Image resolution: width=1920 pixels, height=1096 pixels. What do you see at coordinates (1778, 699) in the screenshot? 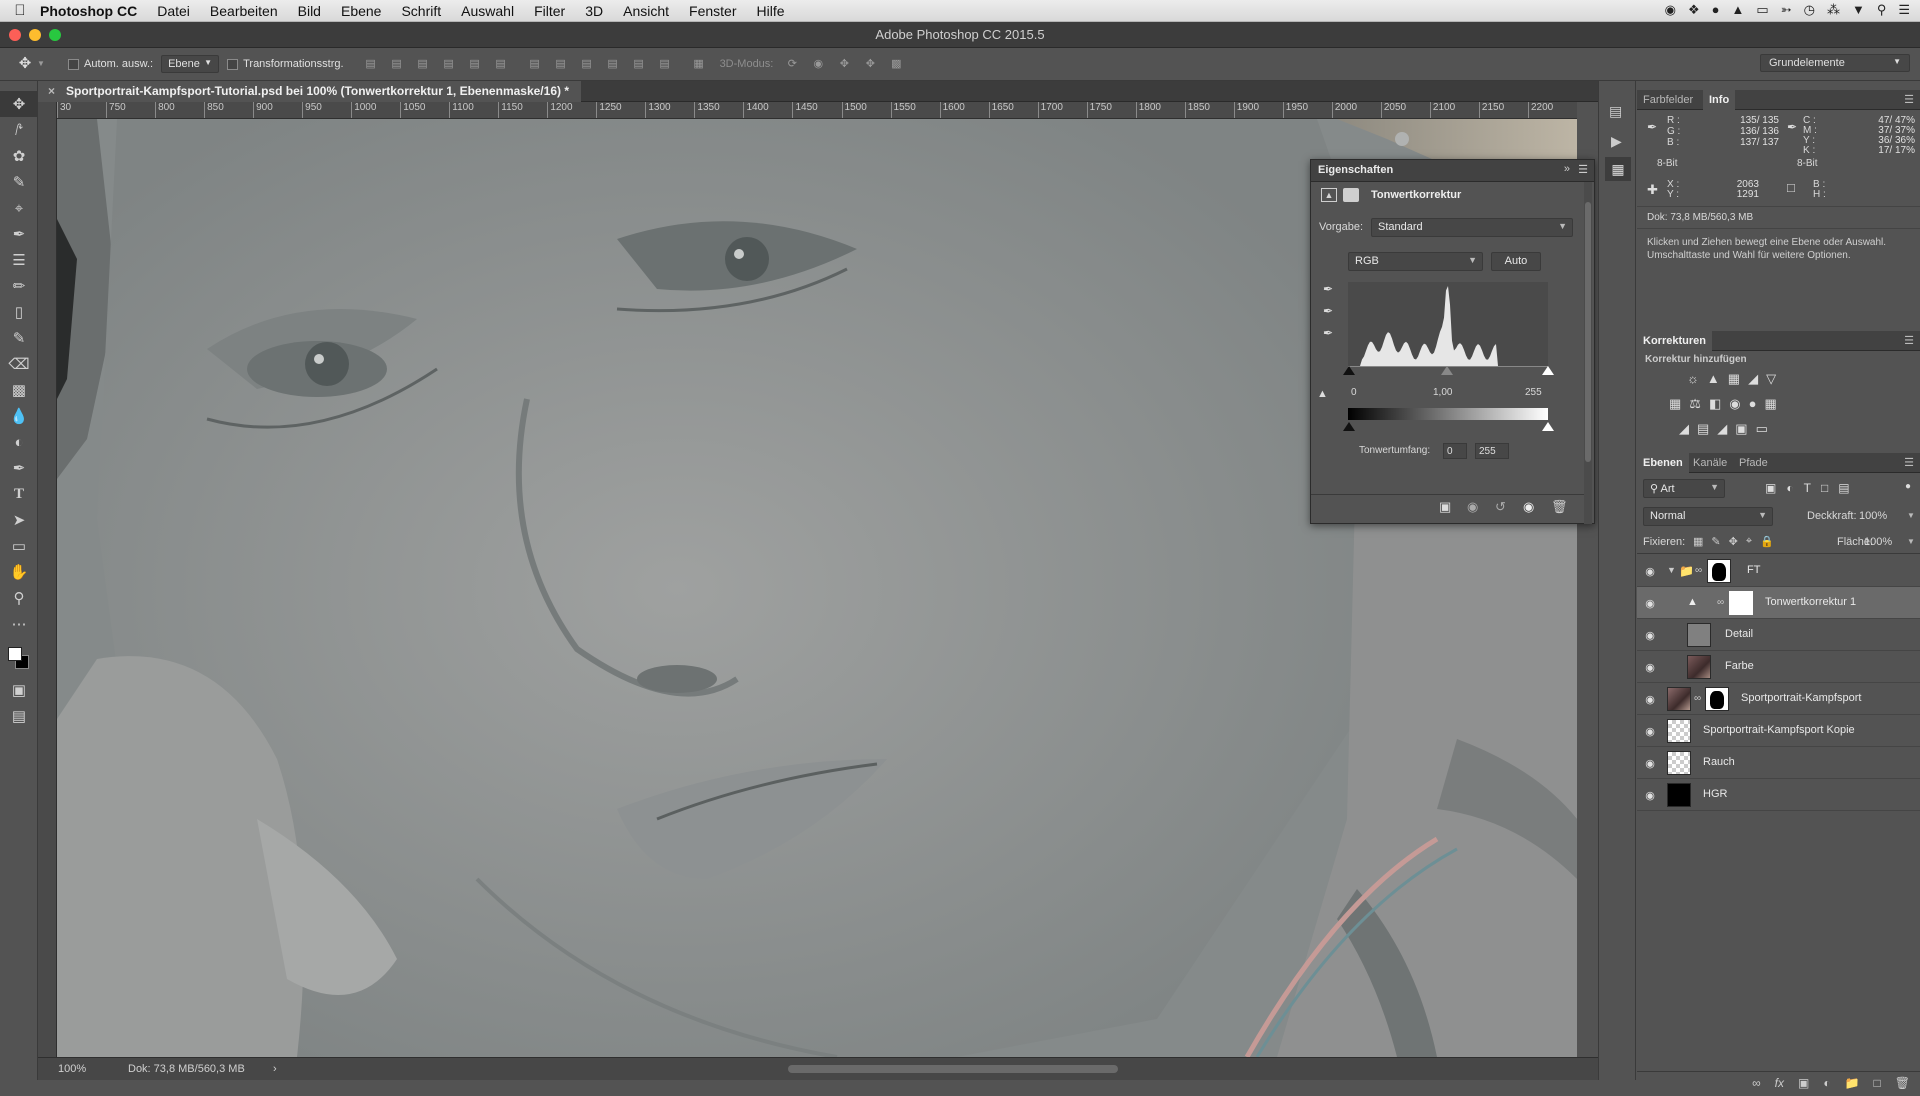
I see `layer-row-sportportrait: ◉ ∞ Sportportrait-Kampfsport` at bounding box center [1778, 699].